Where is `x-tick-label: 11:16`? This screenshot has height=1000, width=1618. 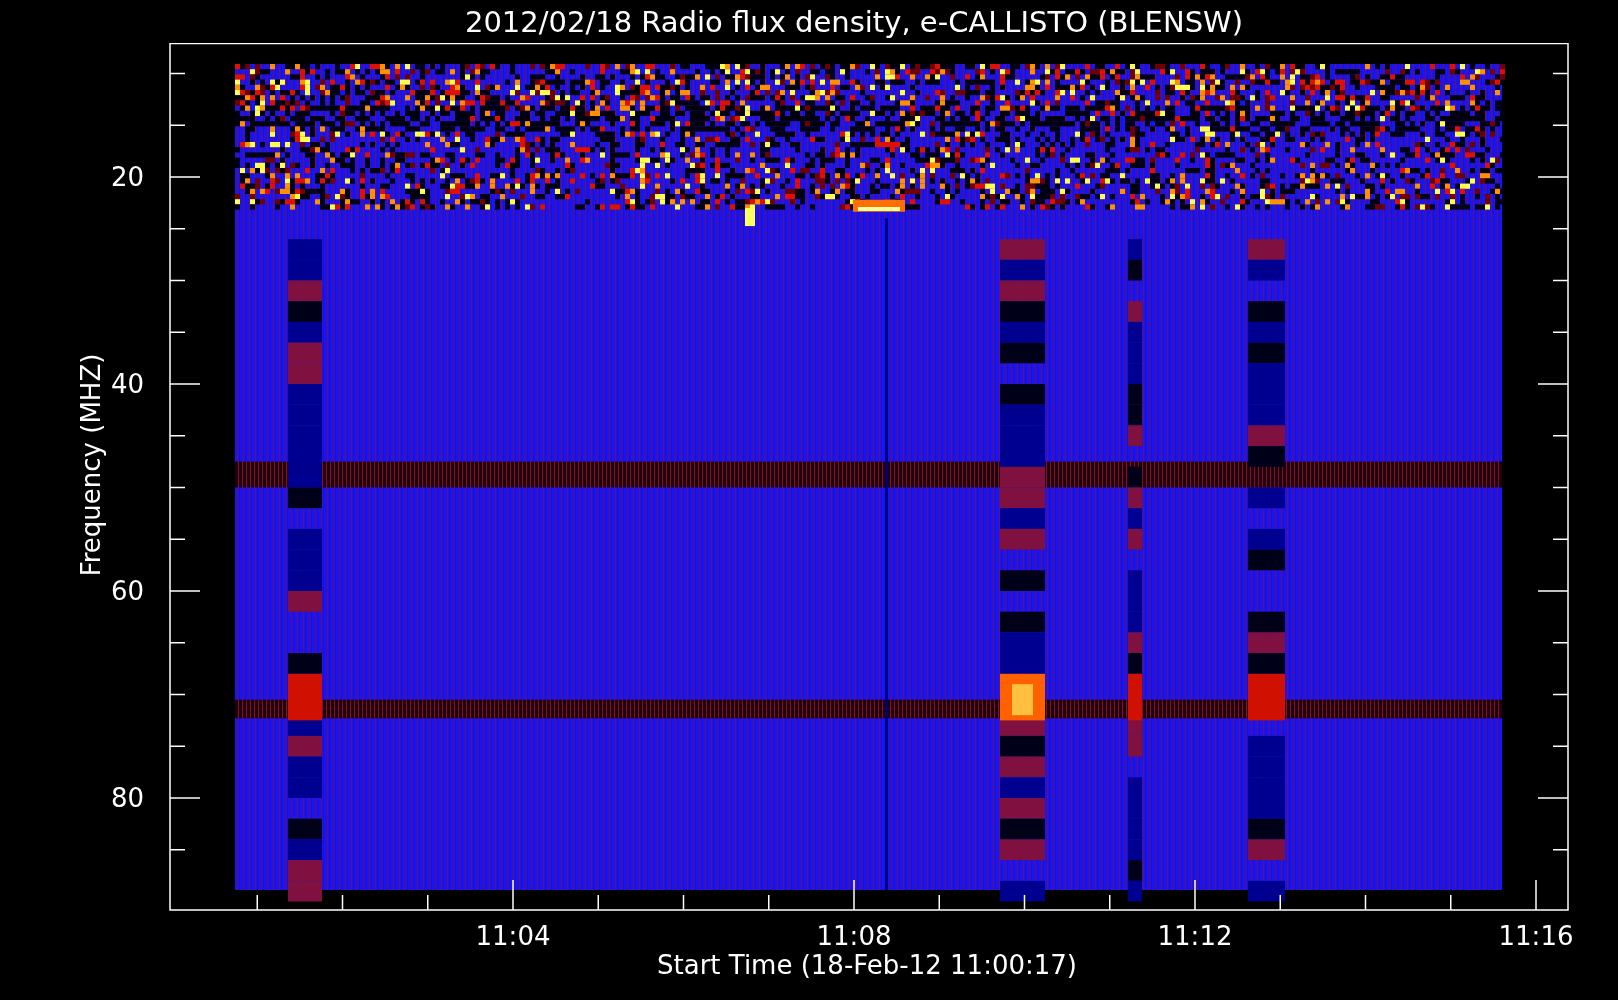
x-tick-label: 11:16 is located at coordinates (1536, 936).